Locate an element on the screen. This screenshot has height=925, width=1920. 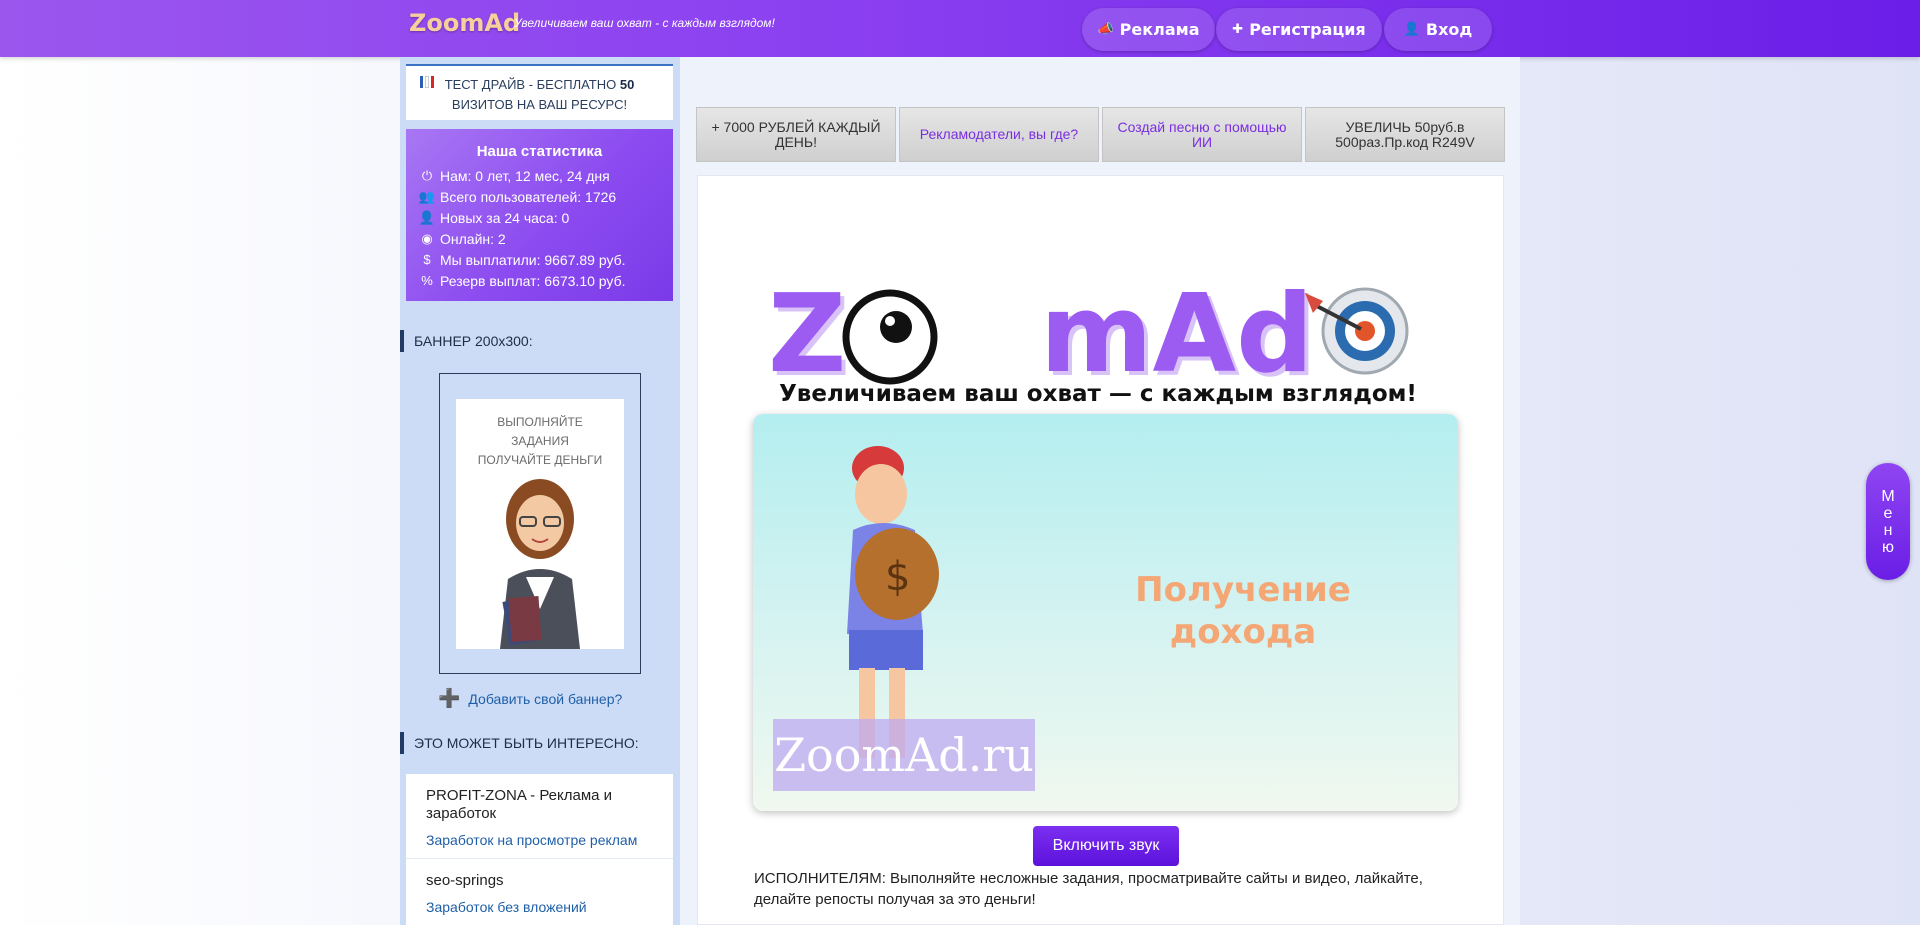
stat-row-age: ⏻ Нам: 0 лет, 12 мес, 24 дня is located at coordinates (539, 175).